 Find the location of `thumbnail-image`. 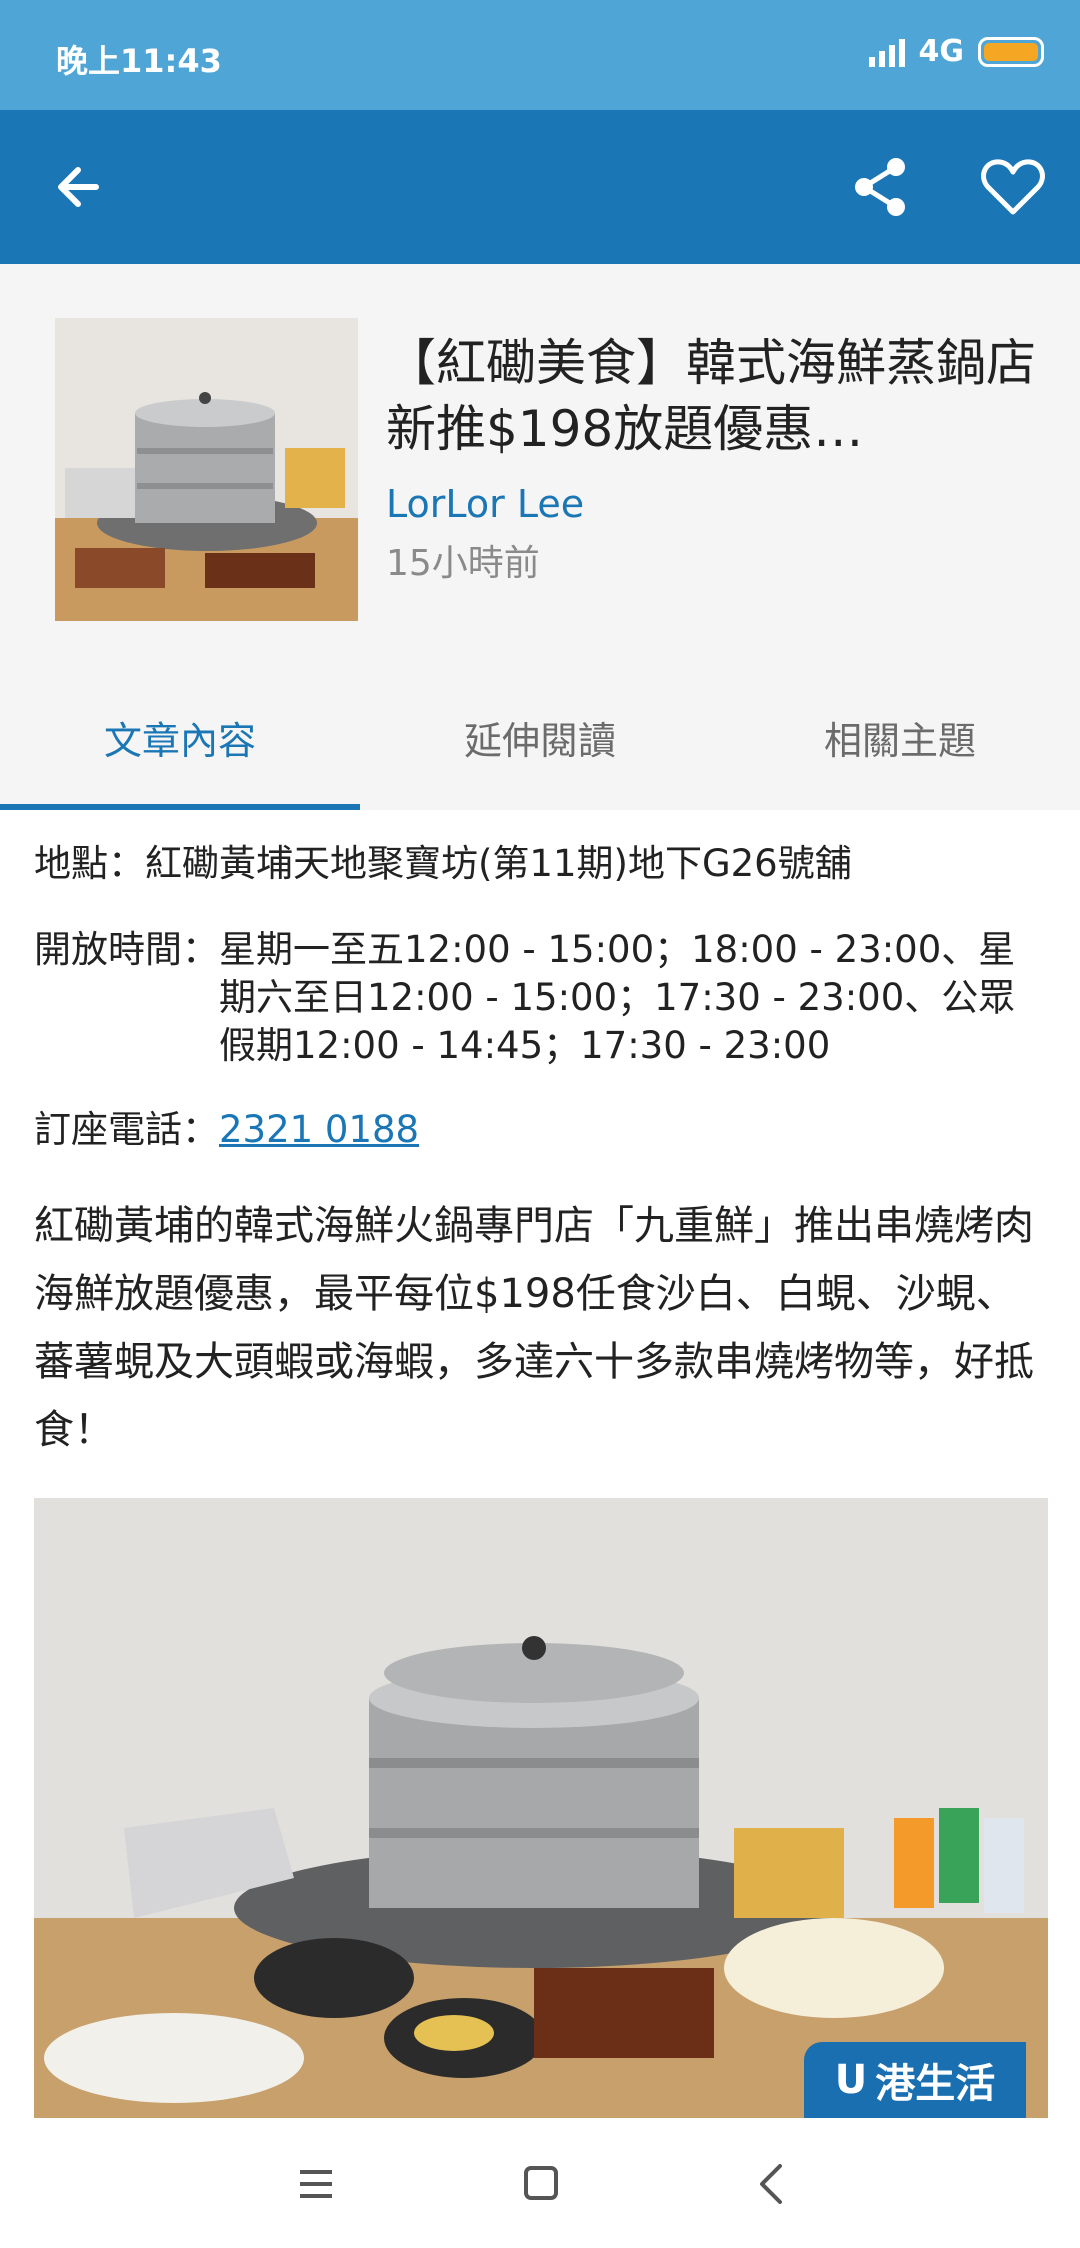

thumbnail-image is located at coordinates (206, 469).